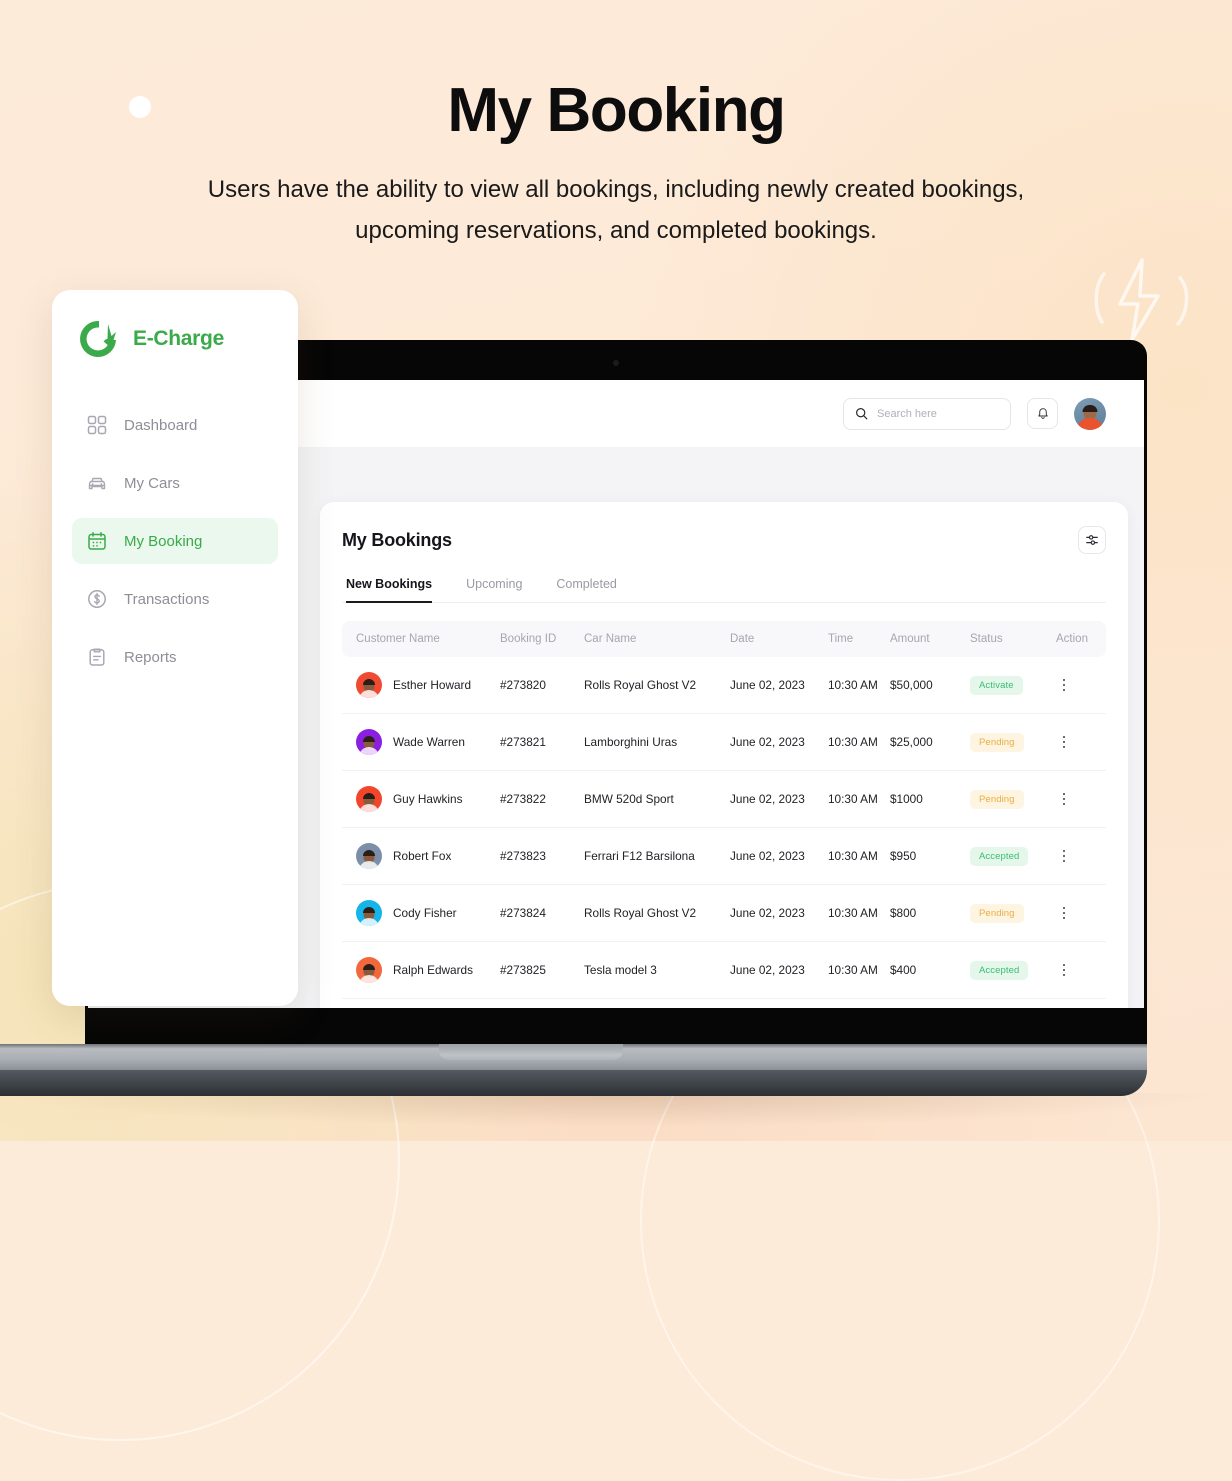 This screenshot has height=1481, width=1232. I want to click on status-badge: Accepted, so click(999, 856).